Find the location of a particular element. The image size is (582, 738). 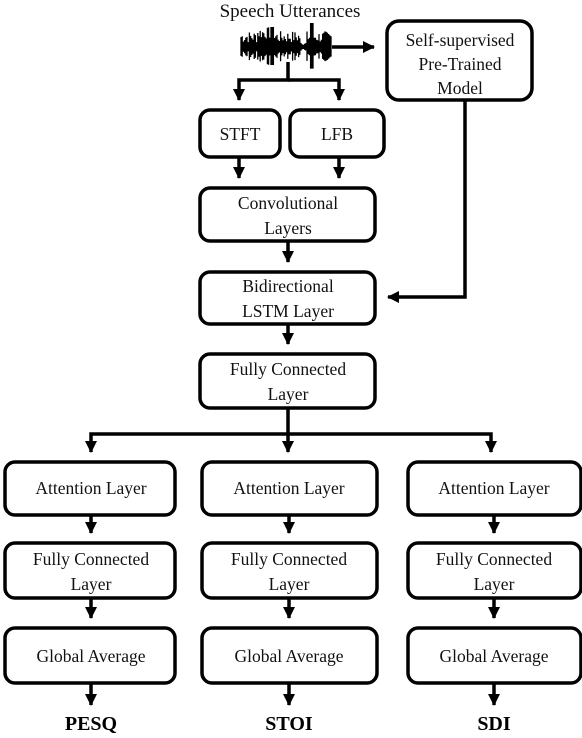

arrow-input-to-lfb is located at coordinates (316, 89).